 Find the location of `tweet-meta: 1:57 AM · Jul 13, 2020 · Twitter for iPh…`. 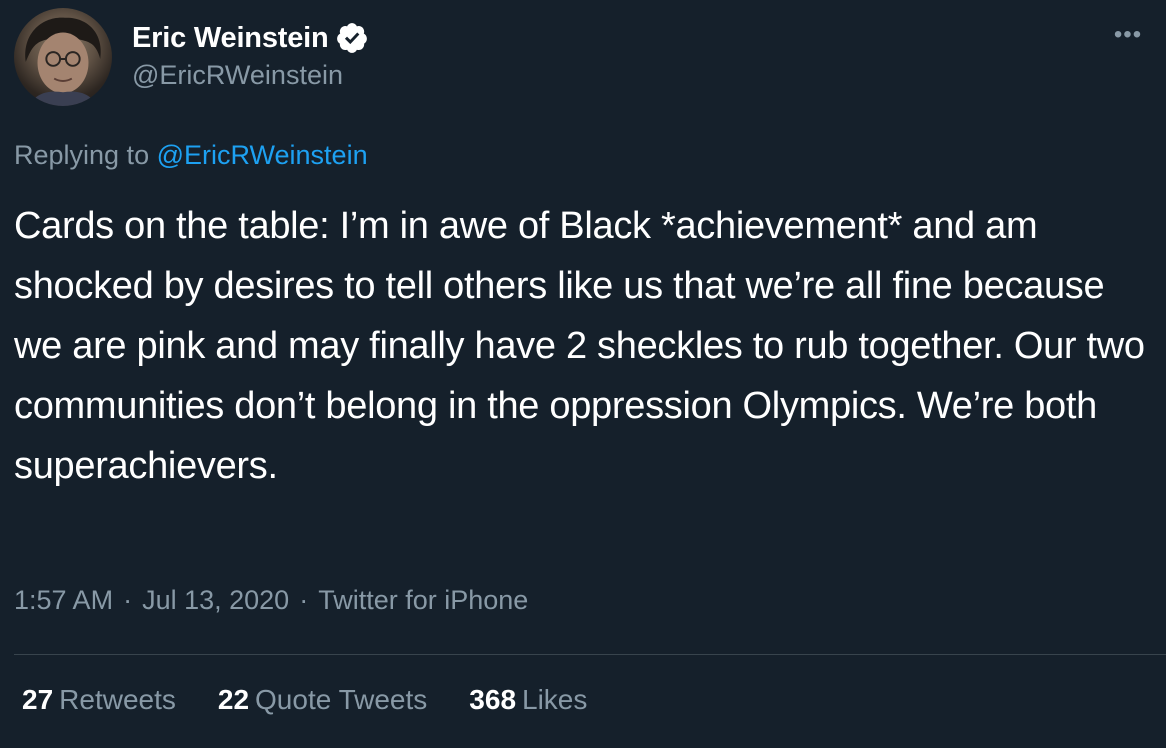

tweet-meta: 1:57 AM · Jul 13, 2020 · Twitter for iPh… is located at coordinates (271, 600).